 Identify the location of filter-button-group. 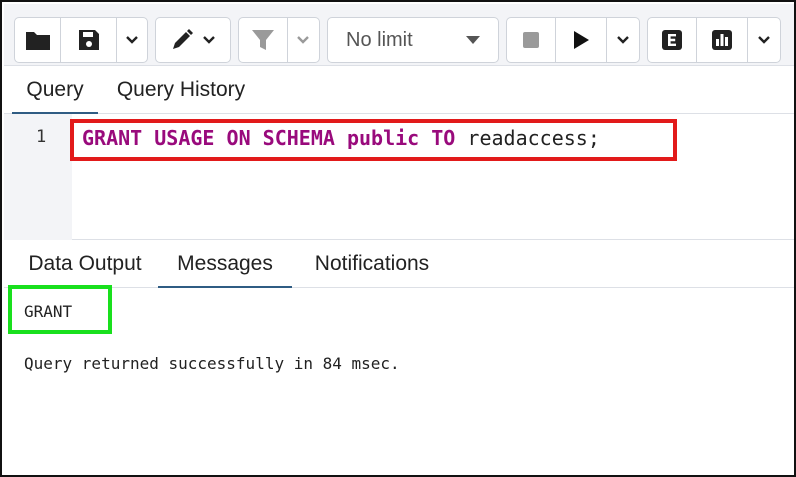
(279, 40).